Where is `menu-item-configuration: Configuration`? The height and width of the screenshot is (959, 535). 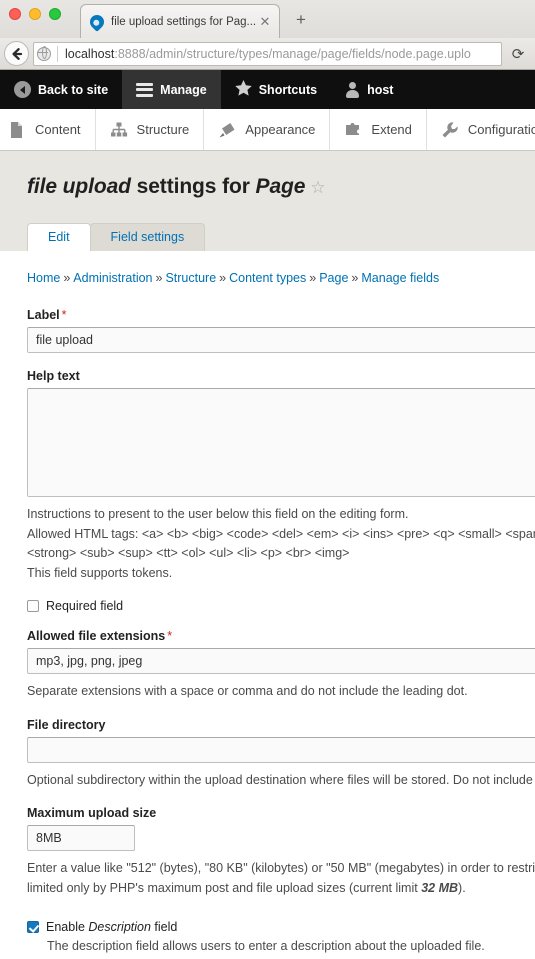
menu-item-configuration: Configuration is located at coordinates (481, 129).